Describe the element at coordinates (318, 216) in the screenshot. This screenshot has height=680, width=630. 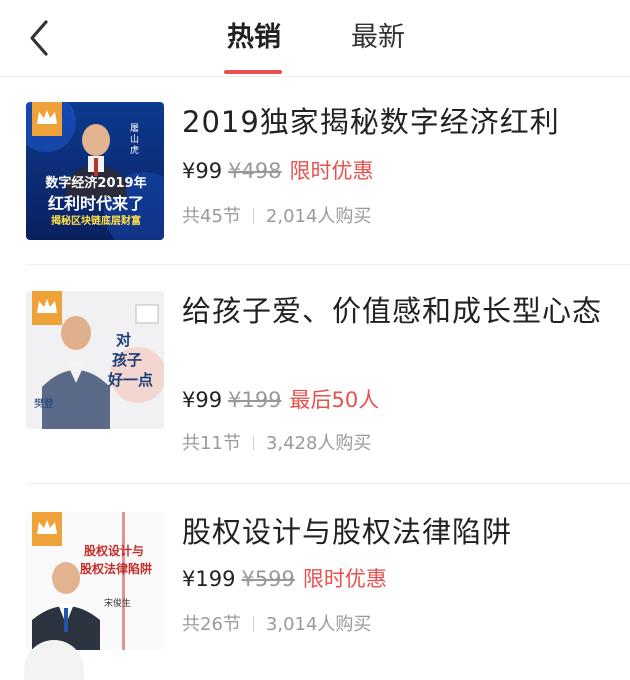
I see `buyer-count: 2,014人购买` at that location.